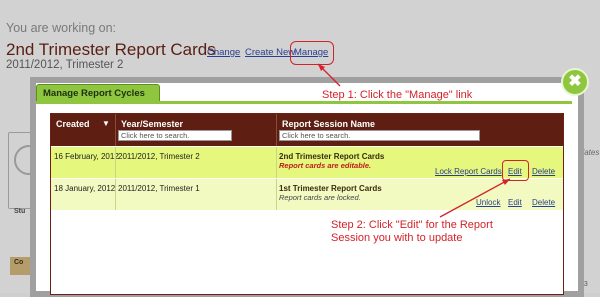  Describe the element at coordinates (475, 198) in the screenshot. I see `step2-arrow-line` at that location.